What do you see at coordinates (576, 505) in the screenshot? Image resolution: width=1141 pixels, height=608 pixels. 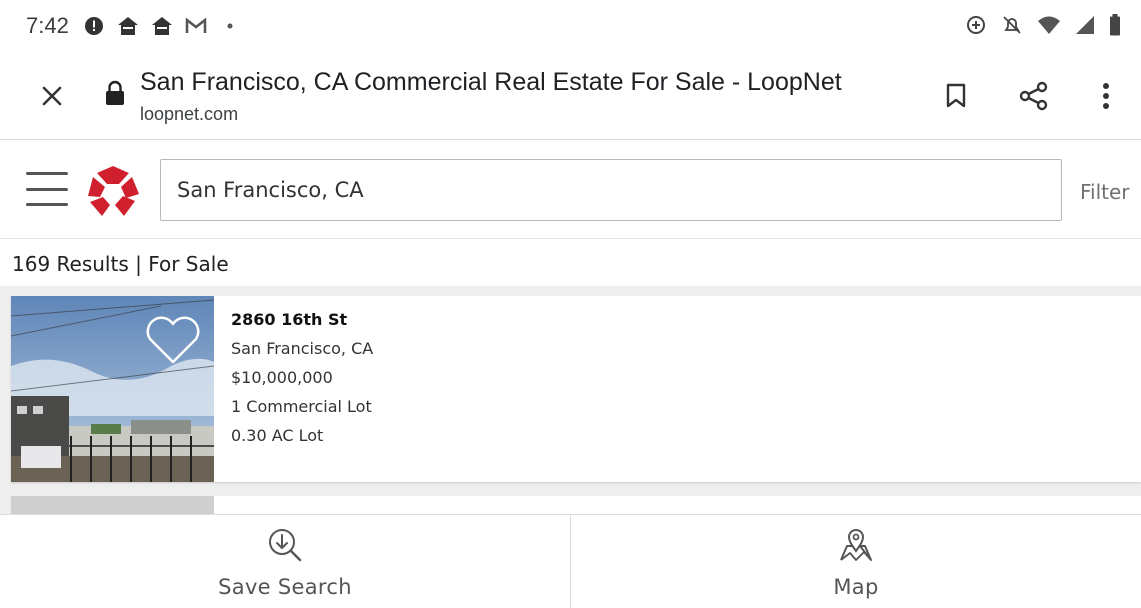 I see `listing-card` at bounding box center [576, 505].